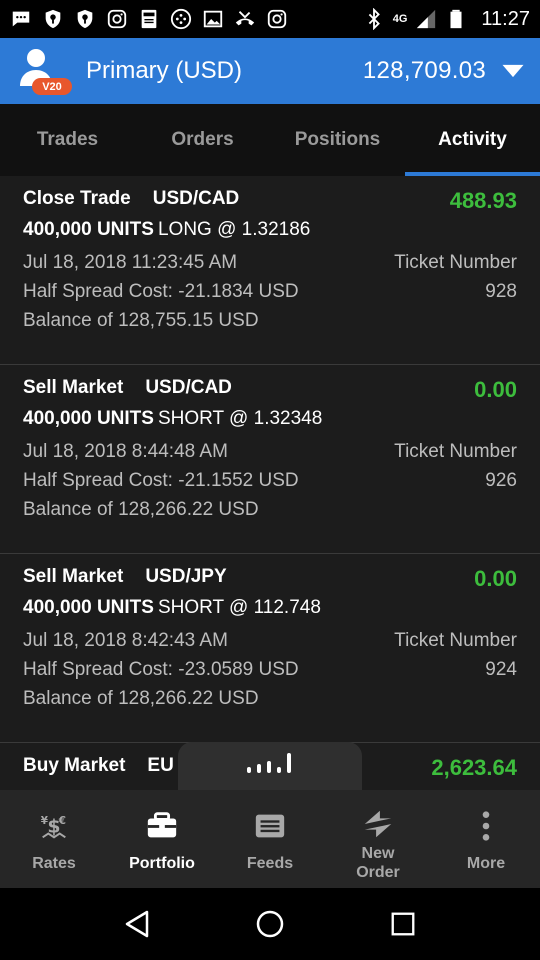 The width and height of the screenshot is (540, 960). What do you see at coordinates (52, 86) in the screenshot?
I see `v20-badge: V20` at bounding box center [52, 86].